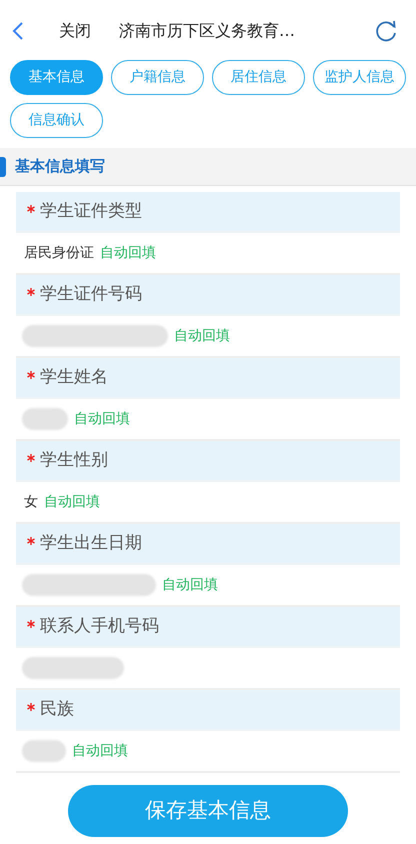  What do you see at coordinates (57, 709) in the screenshot?
I see `field-label: 民族` at bounding box center [57, 709].